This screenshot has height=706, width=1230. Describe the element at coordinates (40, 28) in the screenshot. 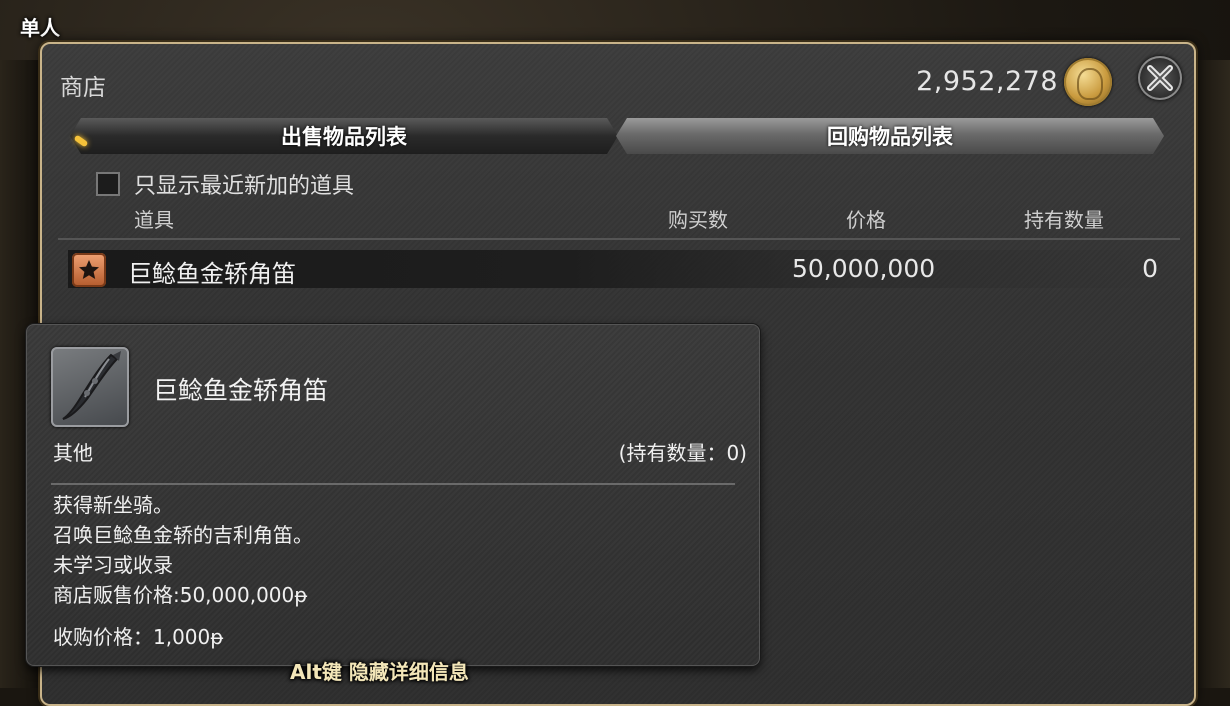

I see `party-status-label: 单人` at that location.